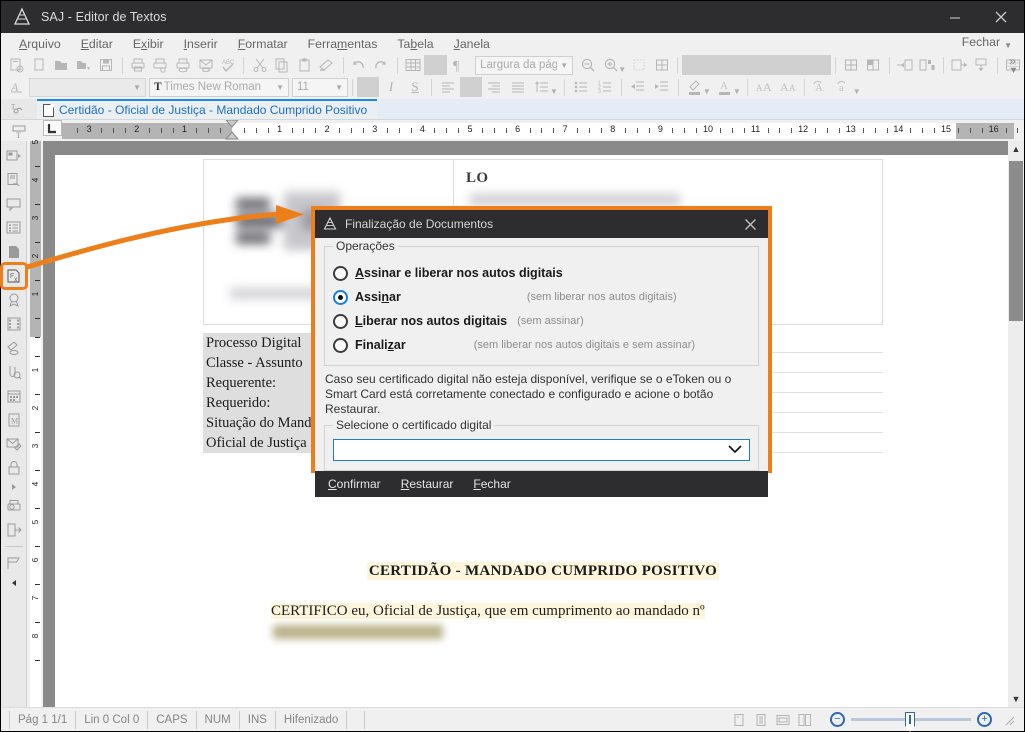  Describe the element at coordinates (17, 87) in the screenshot. I see `clear-formatting-icon: A` at that location.